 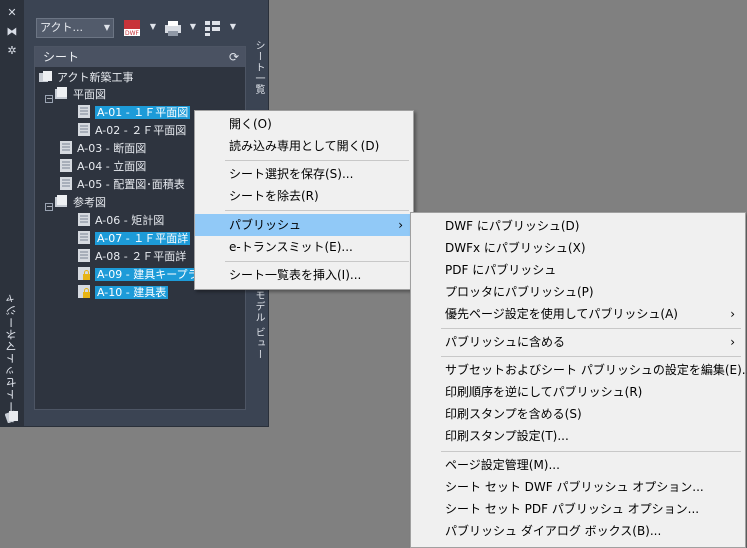 I want to click on palette-toolbar: アクト... ▼ DWF ▼ ▼ ▼, so click(x=141, y=28).